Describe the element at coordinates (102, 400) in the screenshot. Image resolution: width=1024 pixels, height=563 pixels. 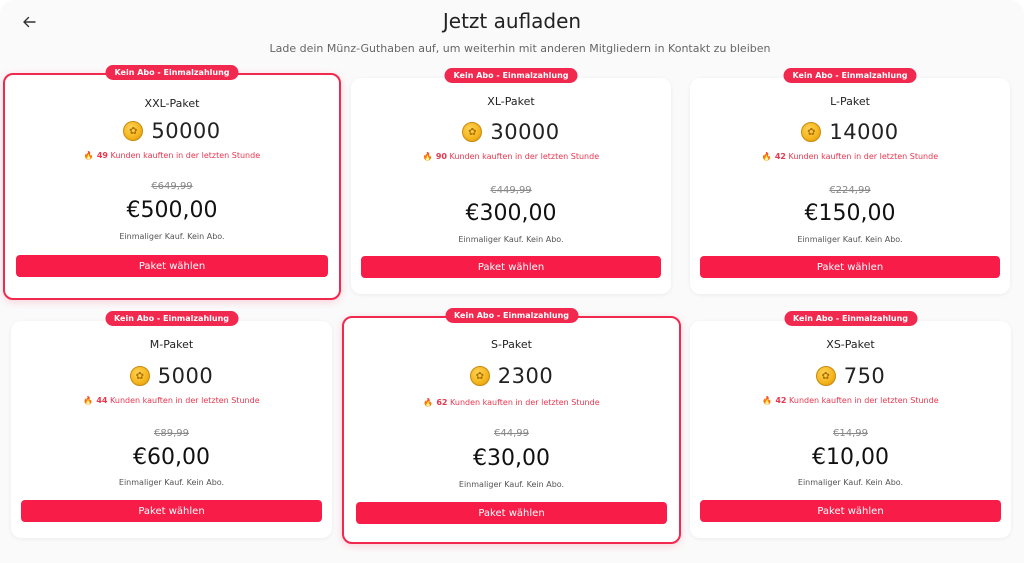
I see `buyers-count: 44` at that location.